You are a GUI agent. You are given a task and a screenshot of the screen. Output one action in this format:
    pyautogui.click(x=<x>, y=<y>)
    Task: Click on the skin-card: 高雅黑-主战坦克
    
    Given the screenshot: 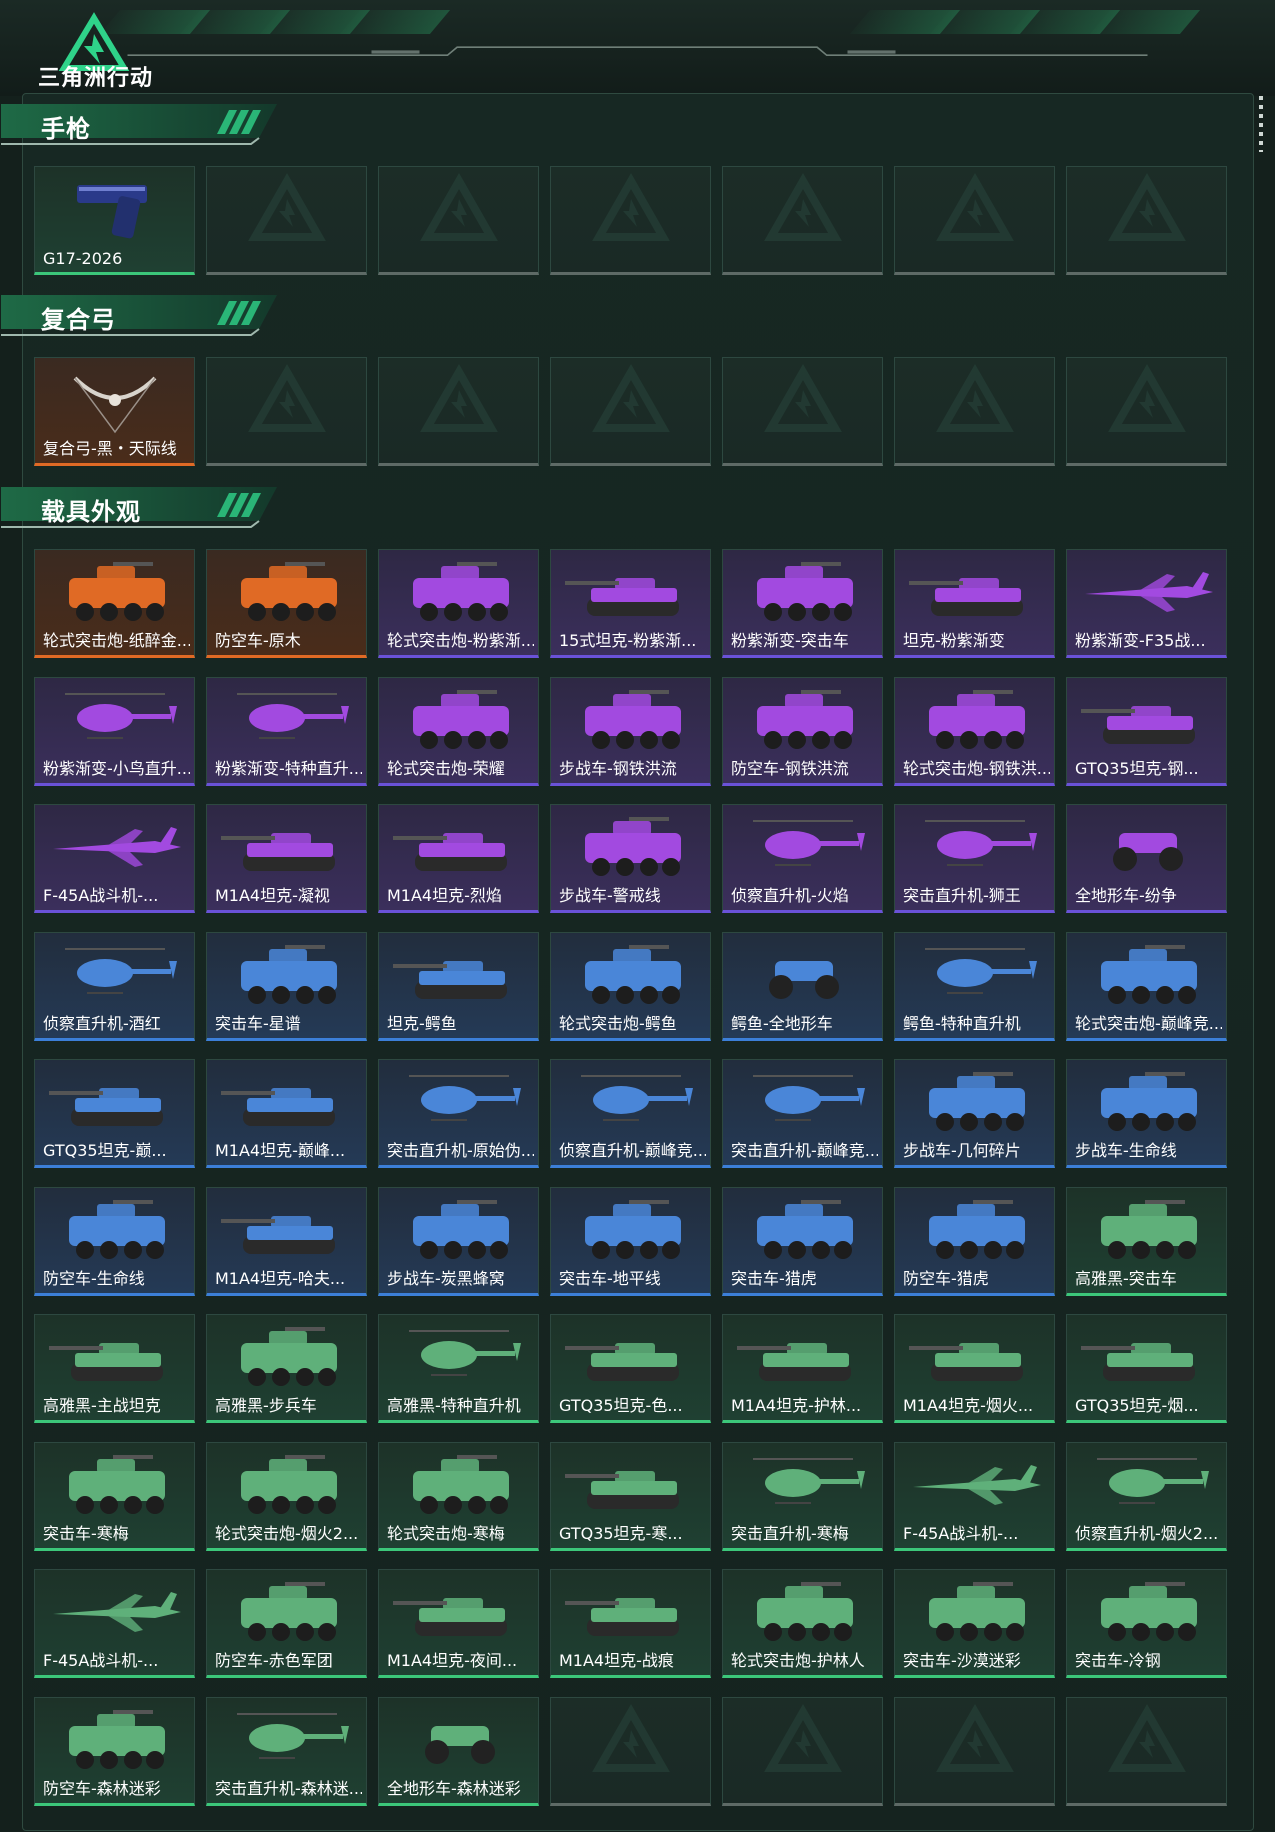 What is the action you would take?
    pyautogui.click(x=114, y=1368)
    